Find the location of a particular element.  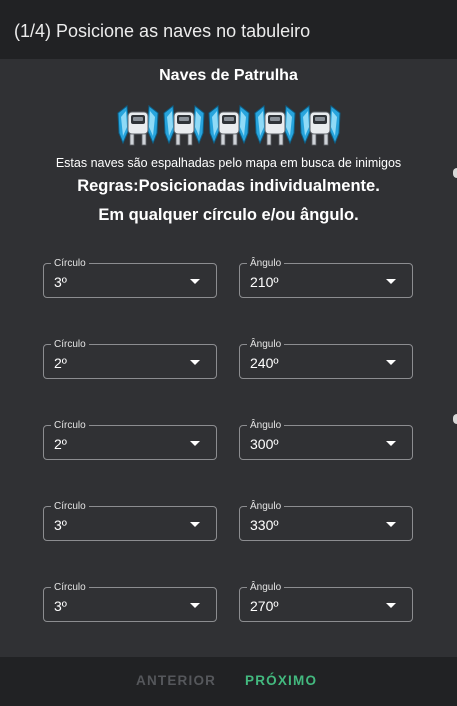

angle-select-value: 240º is located at coordinates (264, 363).